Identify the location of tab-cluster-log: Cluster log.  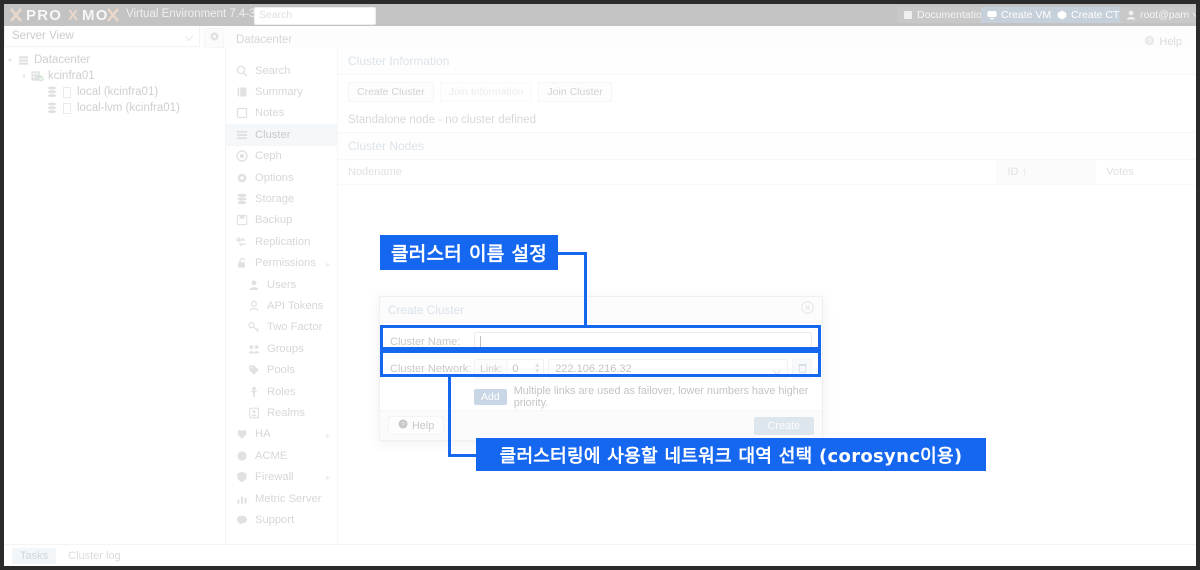
(94, 556).